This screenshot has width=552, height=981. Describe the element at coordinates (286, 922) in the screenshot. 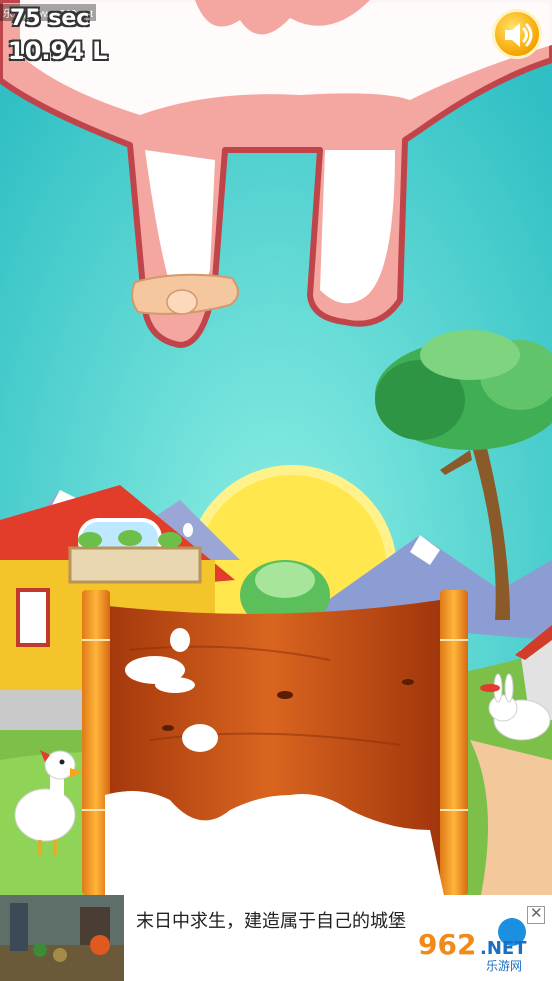

I see `ad-text: 末日中求生，建造属于自己的城堡` at that location.